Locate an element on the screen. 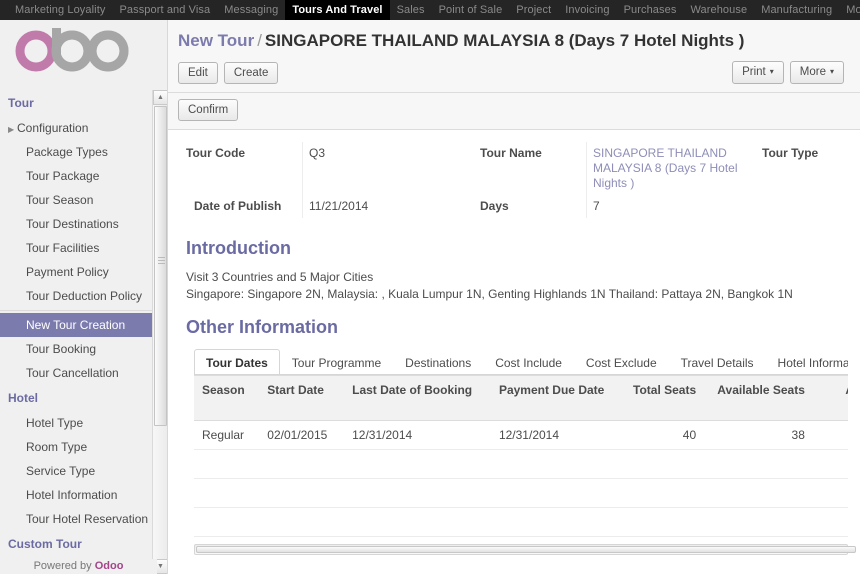 This screenshot has width=860, height=574. status-bar: Confirm is located at coordinates (514, 111).